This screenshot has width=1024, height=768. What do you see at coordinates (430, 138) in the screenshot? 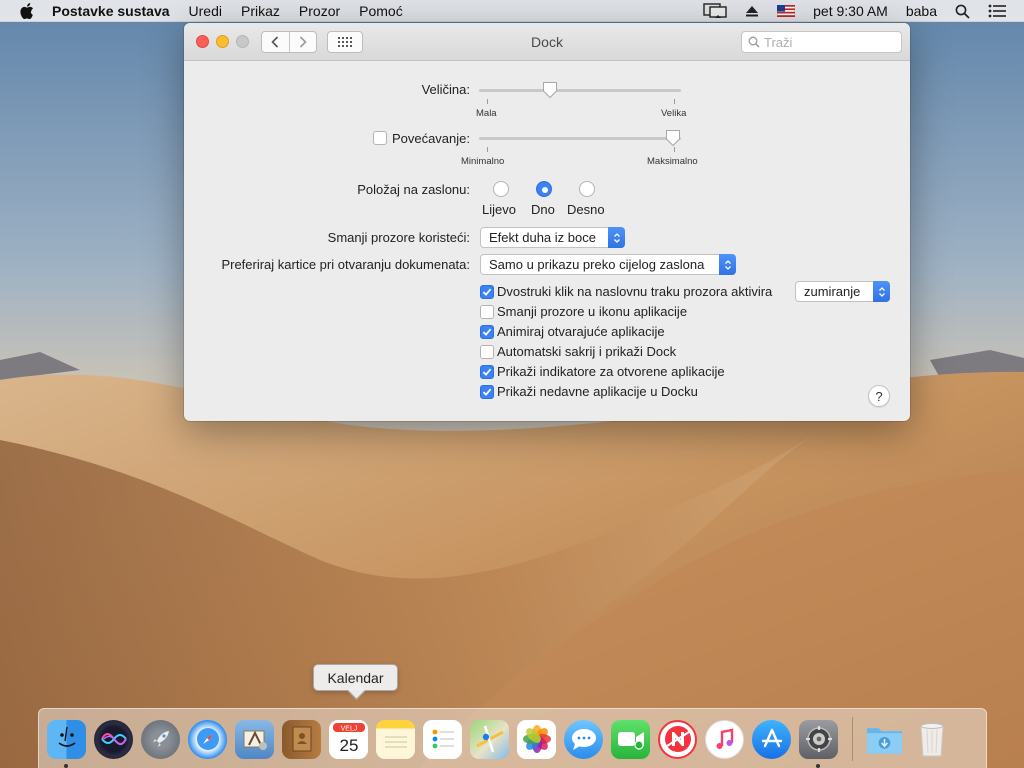
I see `magnification-label: Povećavanje:` at bounding box center [430, 138].